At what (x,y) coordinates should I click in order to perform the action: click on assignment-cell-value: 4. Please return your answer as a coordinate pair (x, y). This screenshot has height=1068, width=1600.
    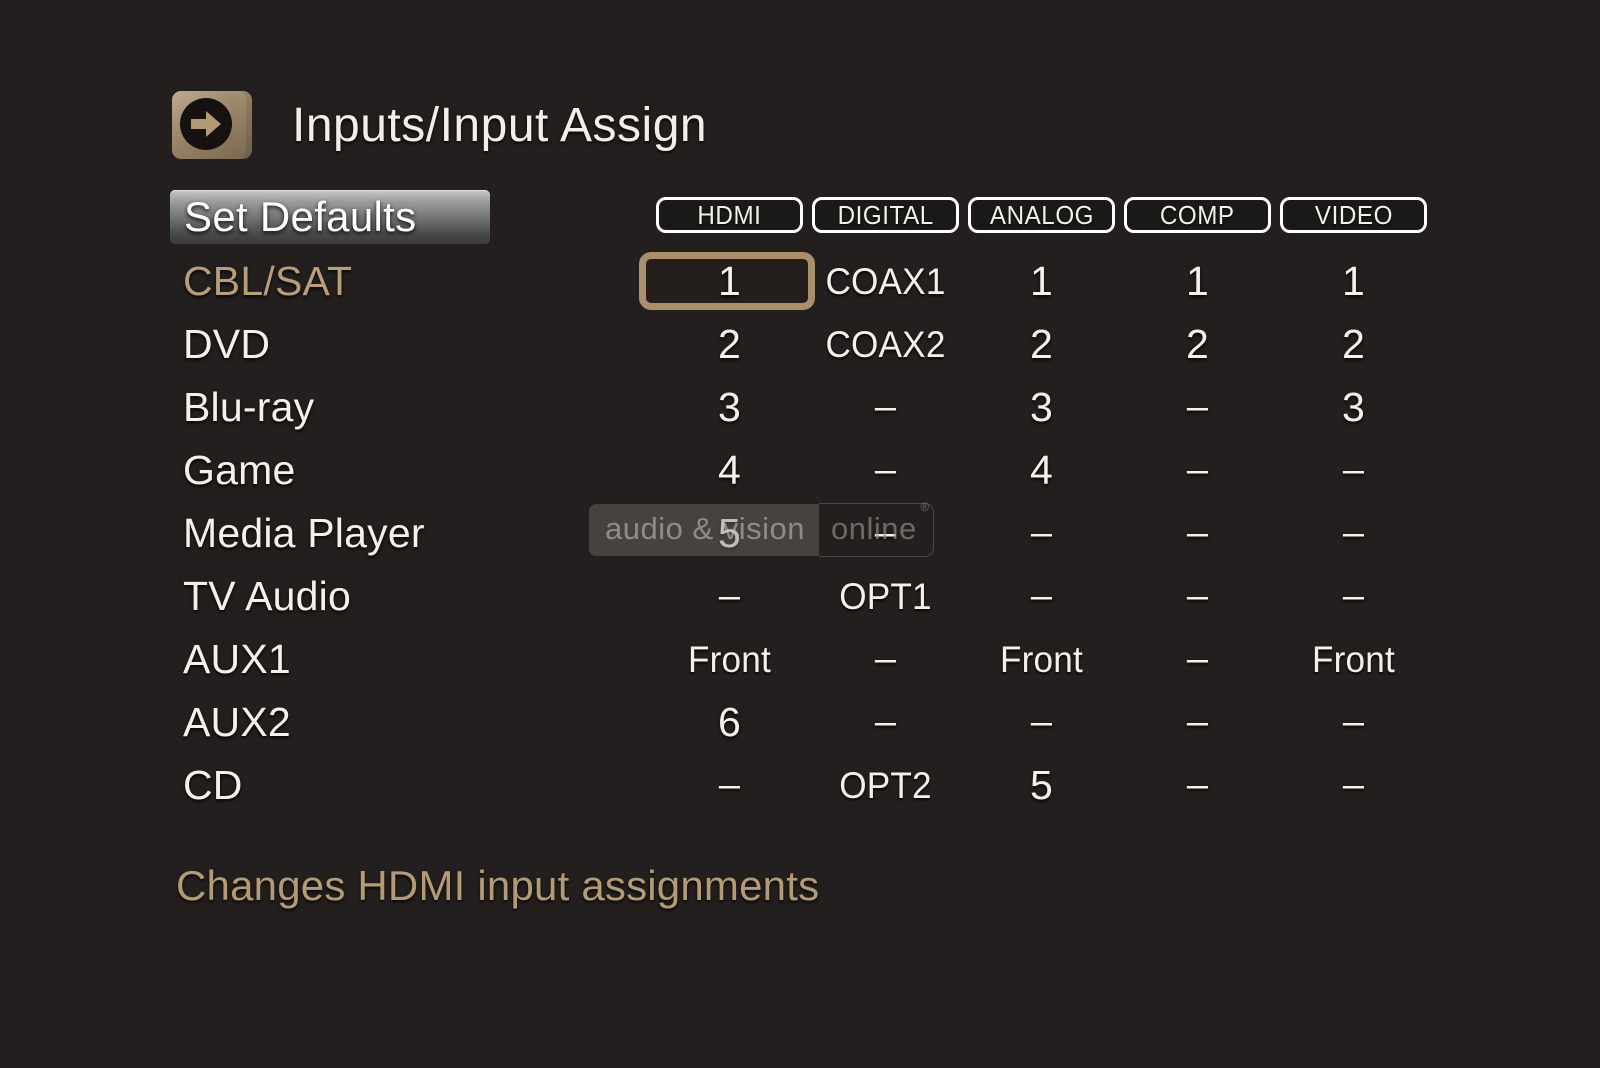
    Looking at the image, I should click on (729, 470).